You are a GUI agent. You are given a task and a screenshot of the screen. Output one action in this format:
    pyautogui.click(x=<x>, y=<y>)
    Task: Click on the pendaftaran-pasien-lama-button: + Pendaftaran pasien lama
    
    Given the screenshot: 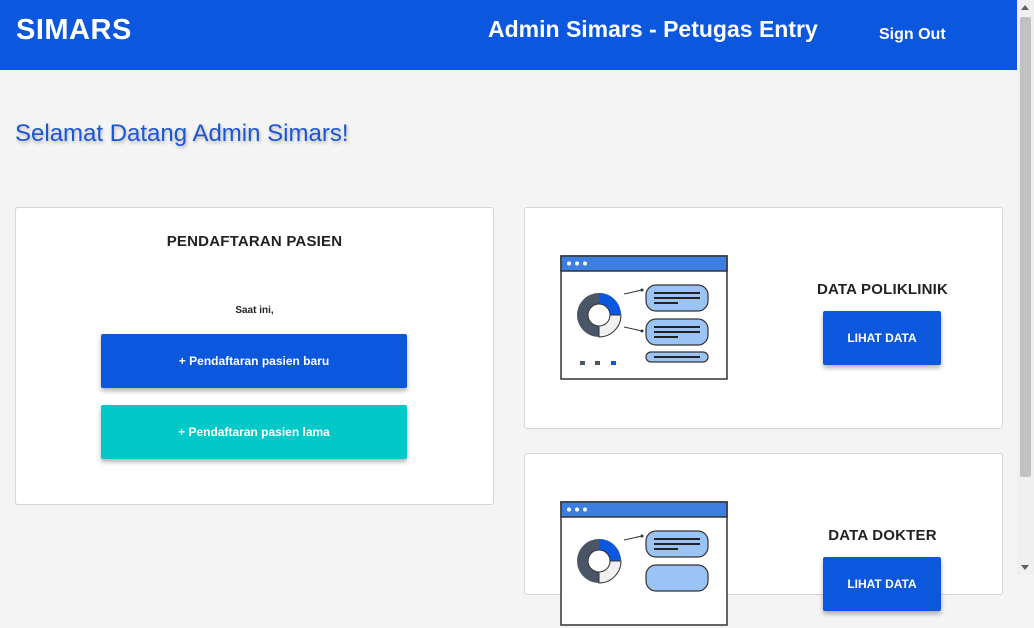 What is the action you would take?
    pyautogui.click(x=254, y=432)
    